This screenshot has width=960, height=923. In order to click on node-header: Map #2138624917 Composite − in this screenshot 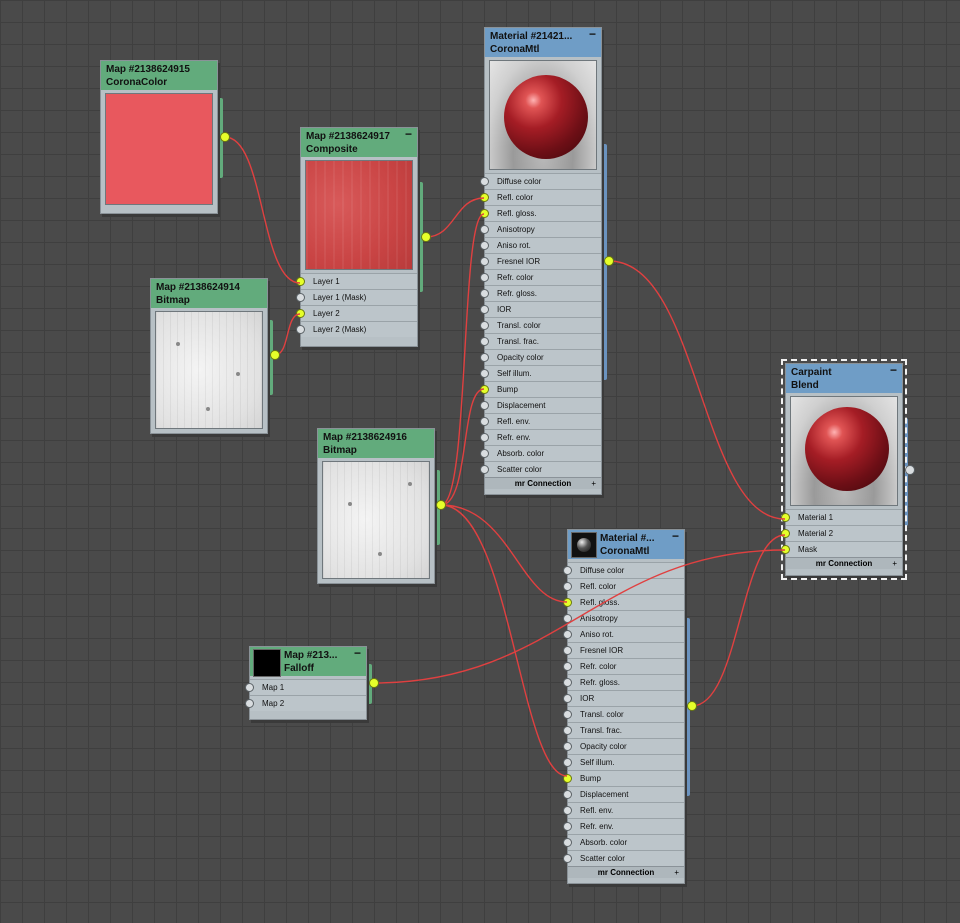, I will do `click(359, 142)`.